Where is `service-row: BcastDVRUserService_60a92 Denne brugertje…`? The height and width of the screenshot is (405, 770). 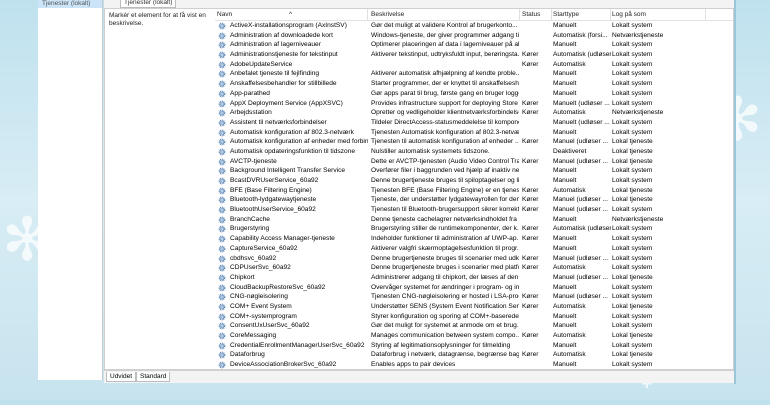
service-row: BcastDVRUserService_60a92 Denne brugertje… is located at coordinates (474, 181).